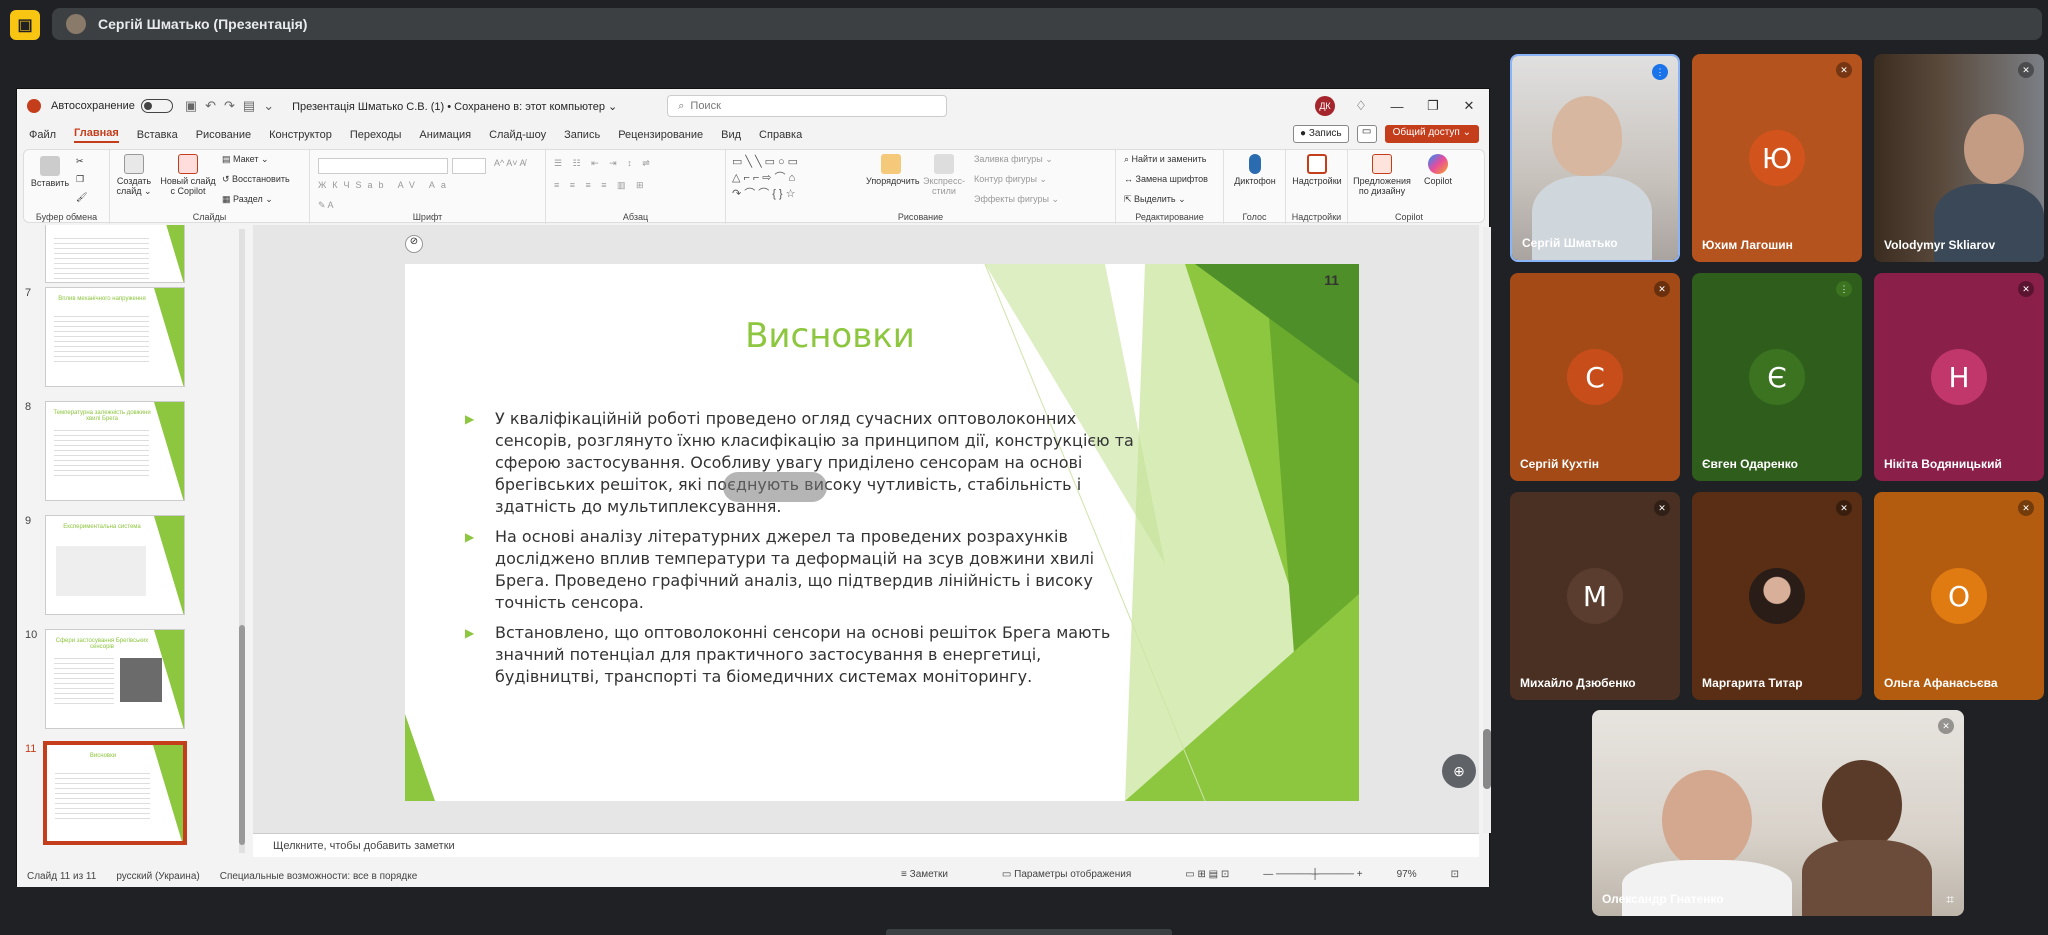 The width and height of the screenshot is (2048, 935). Describe the element at coordinates (326, 205) in the screenshot. I see `font-color-icons: ✎ A` at that location.